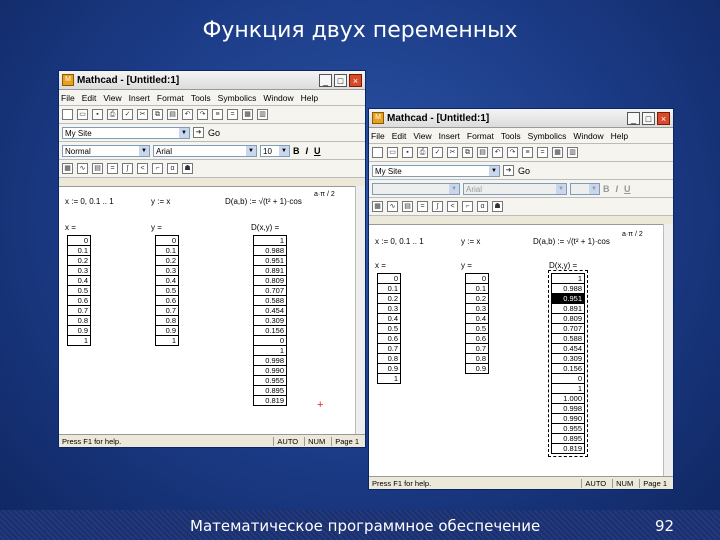 The width and height of the screenshot is (720, 540). I want to click on font-size-select: ▼, so click(585, 188).